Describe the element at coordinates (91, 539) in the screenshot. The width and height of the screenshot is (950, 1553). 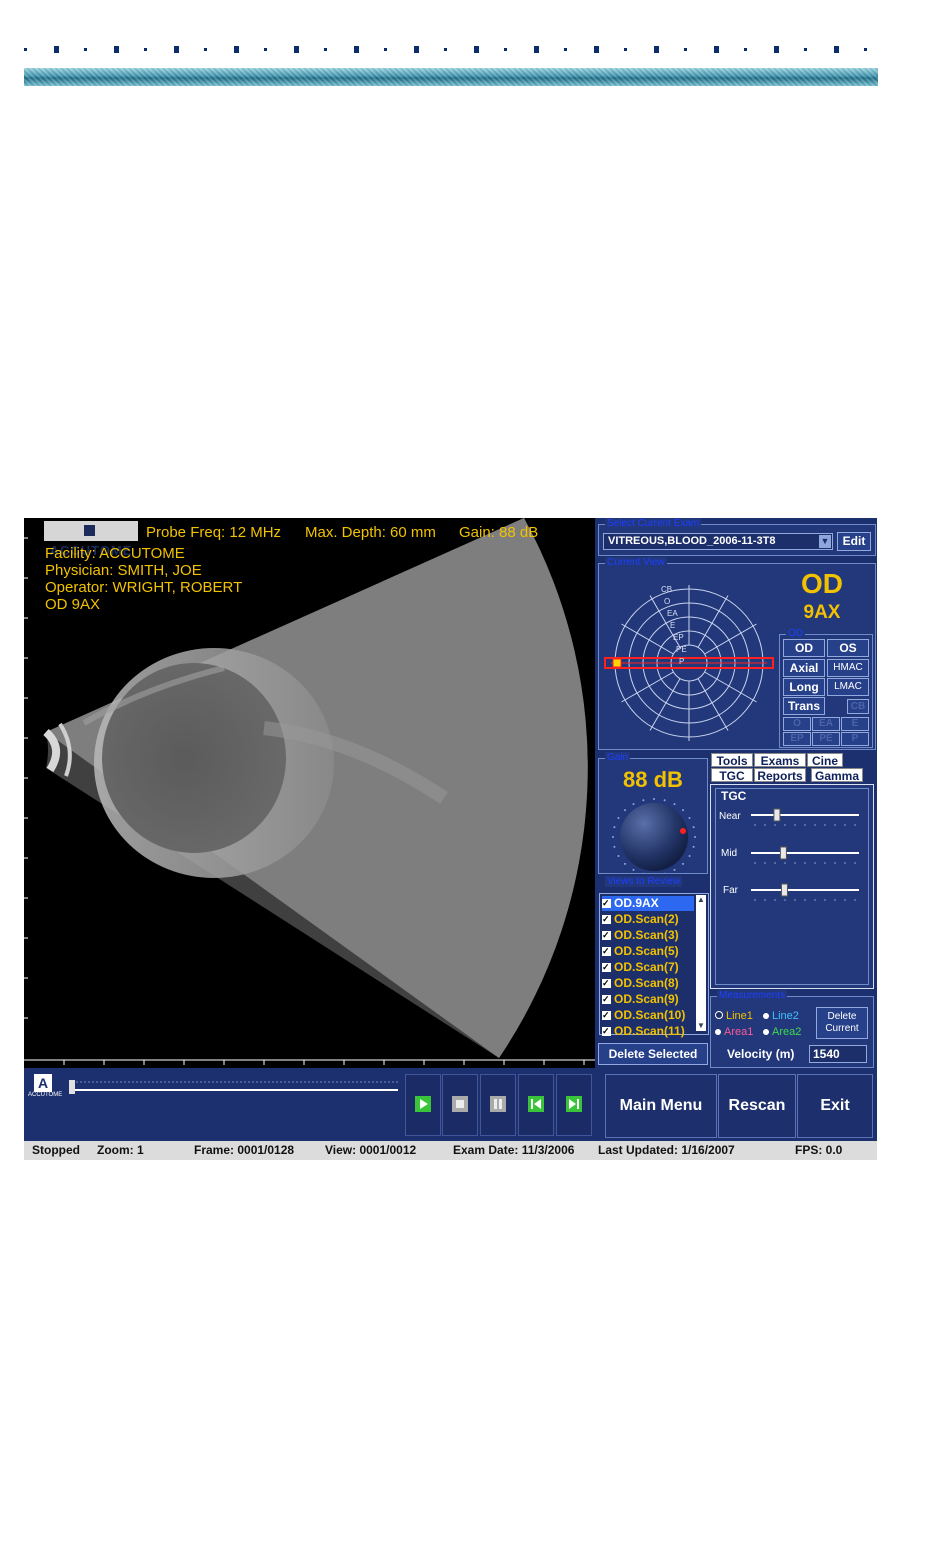
I see `accutome-logo: ACCUTOME` at that location.